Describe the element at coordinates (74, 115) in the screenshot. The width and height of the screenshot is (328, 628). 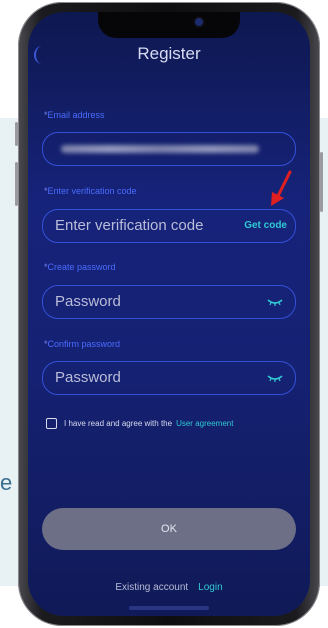
I see `email-label: *Email address` at that location.